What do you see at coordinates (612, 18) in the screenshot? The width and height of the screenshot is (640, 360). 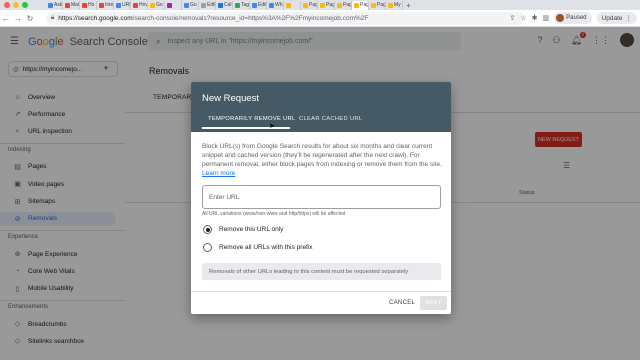 I see `update-label: Update` at bounding box center [612, 18].